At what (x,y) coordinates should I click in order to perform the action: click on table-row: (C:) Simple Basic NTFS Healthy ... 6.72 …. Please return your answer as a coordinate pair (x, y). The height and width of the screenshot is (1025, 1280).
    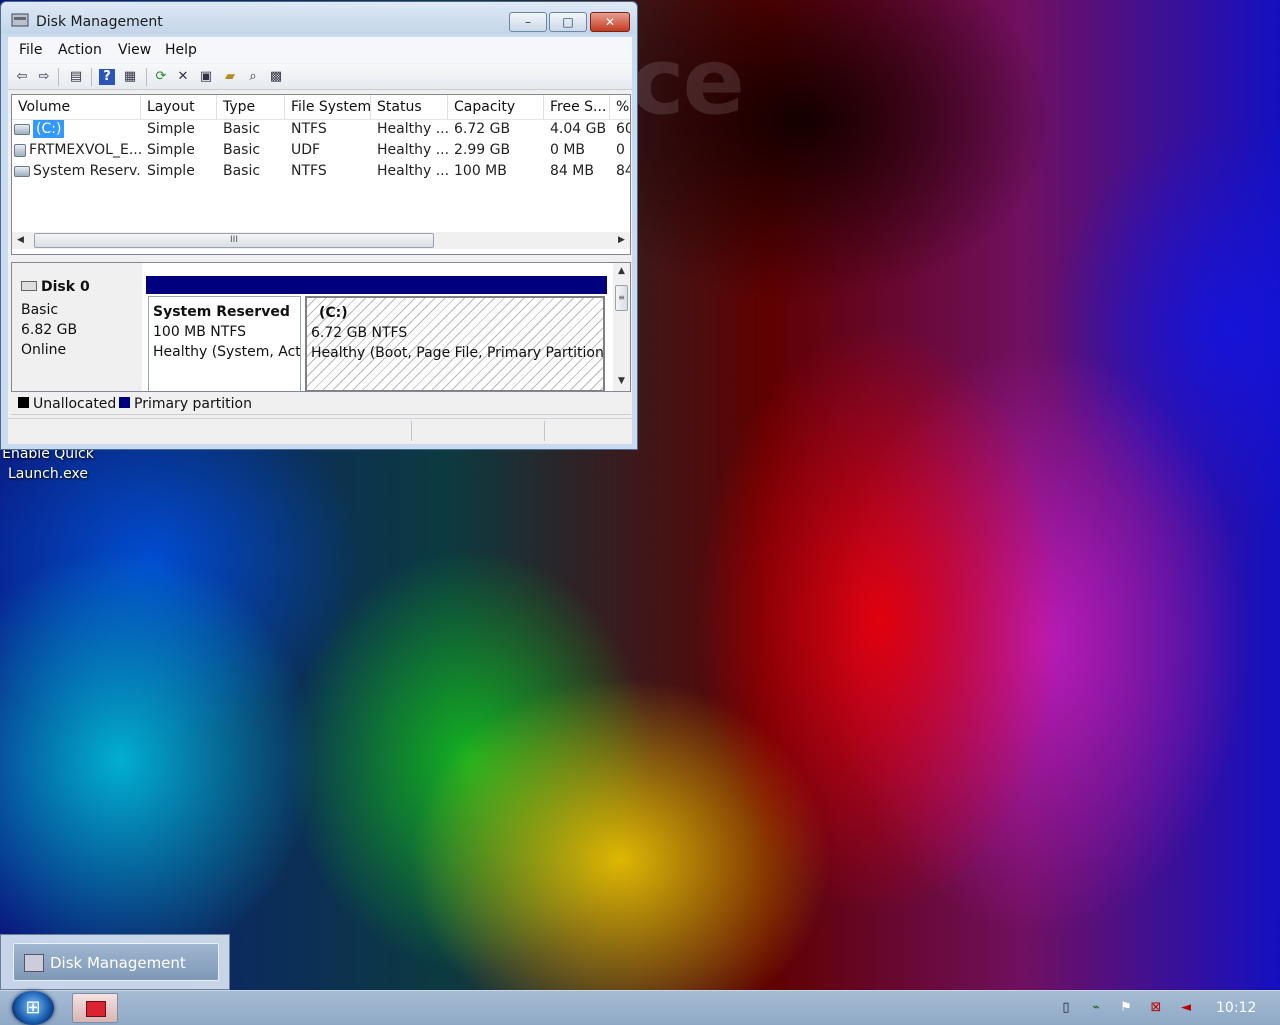
    Looking at the image, I should click on (321, 129).